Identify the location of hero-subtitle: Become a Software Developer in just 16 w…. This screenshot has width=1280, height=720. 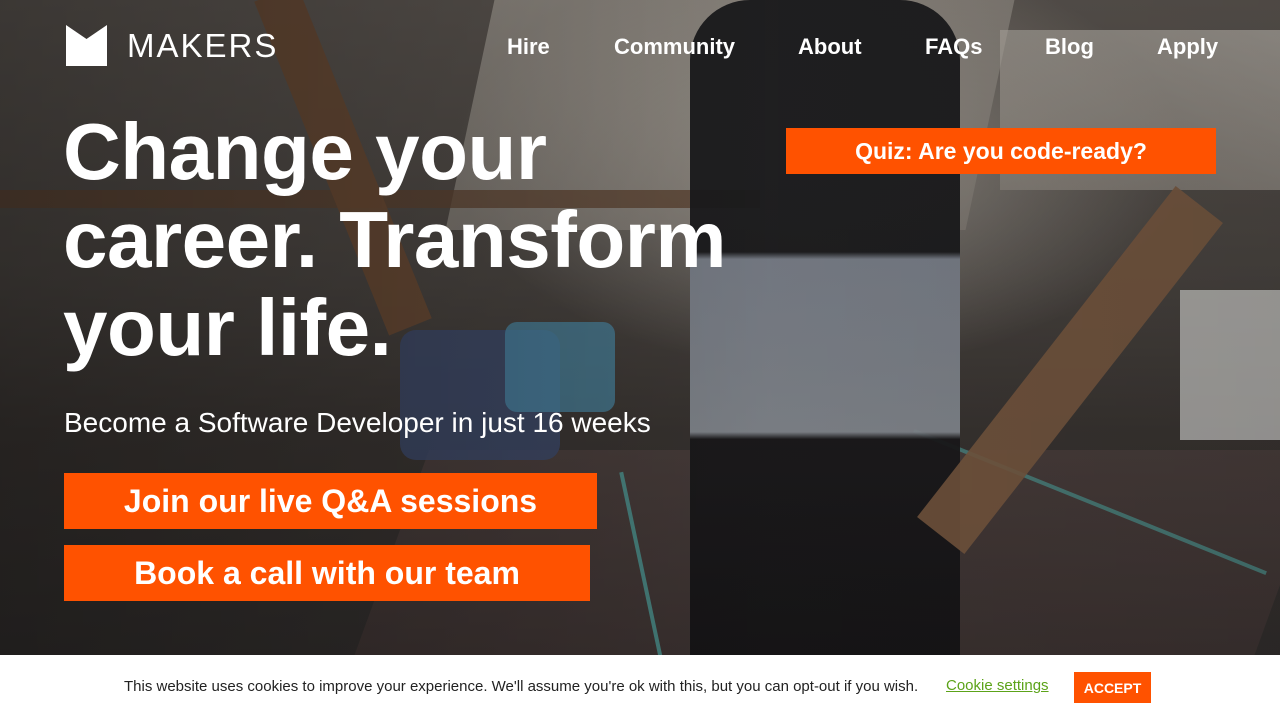
(357, 422).